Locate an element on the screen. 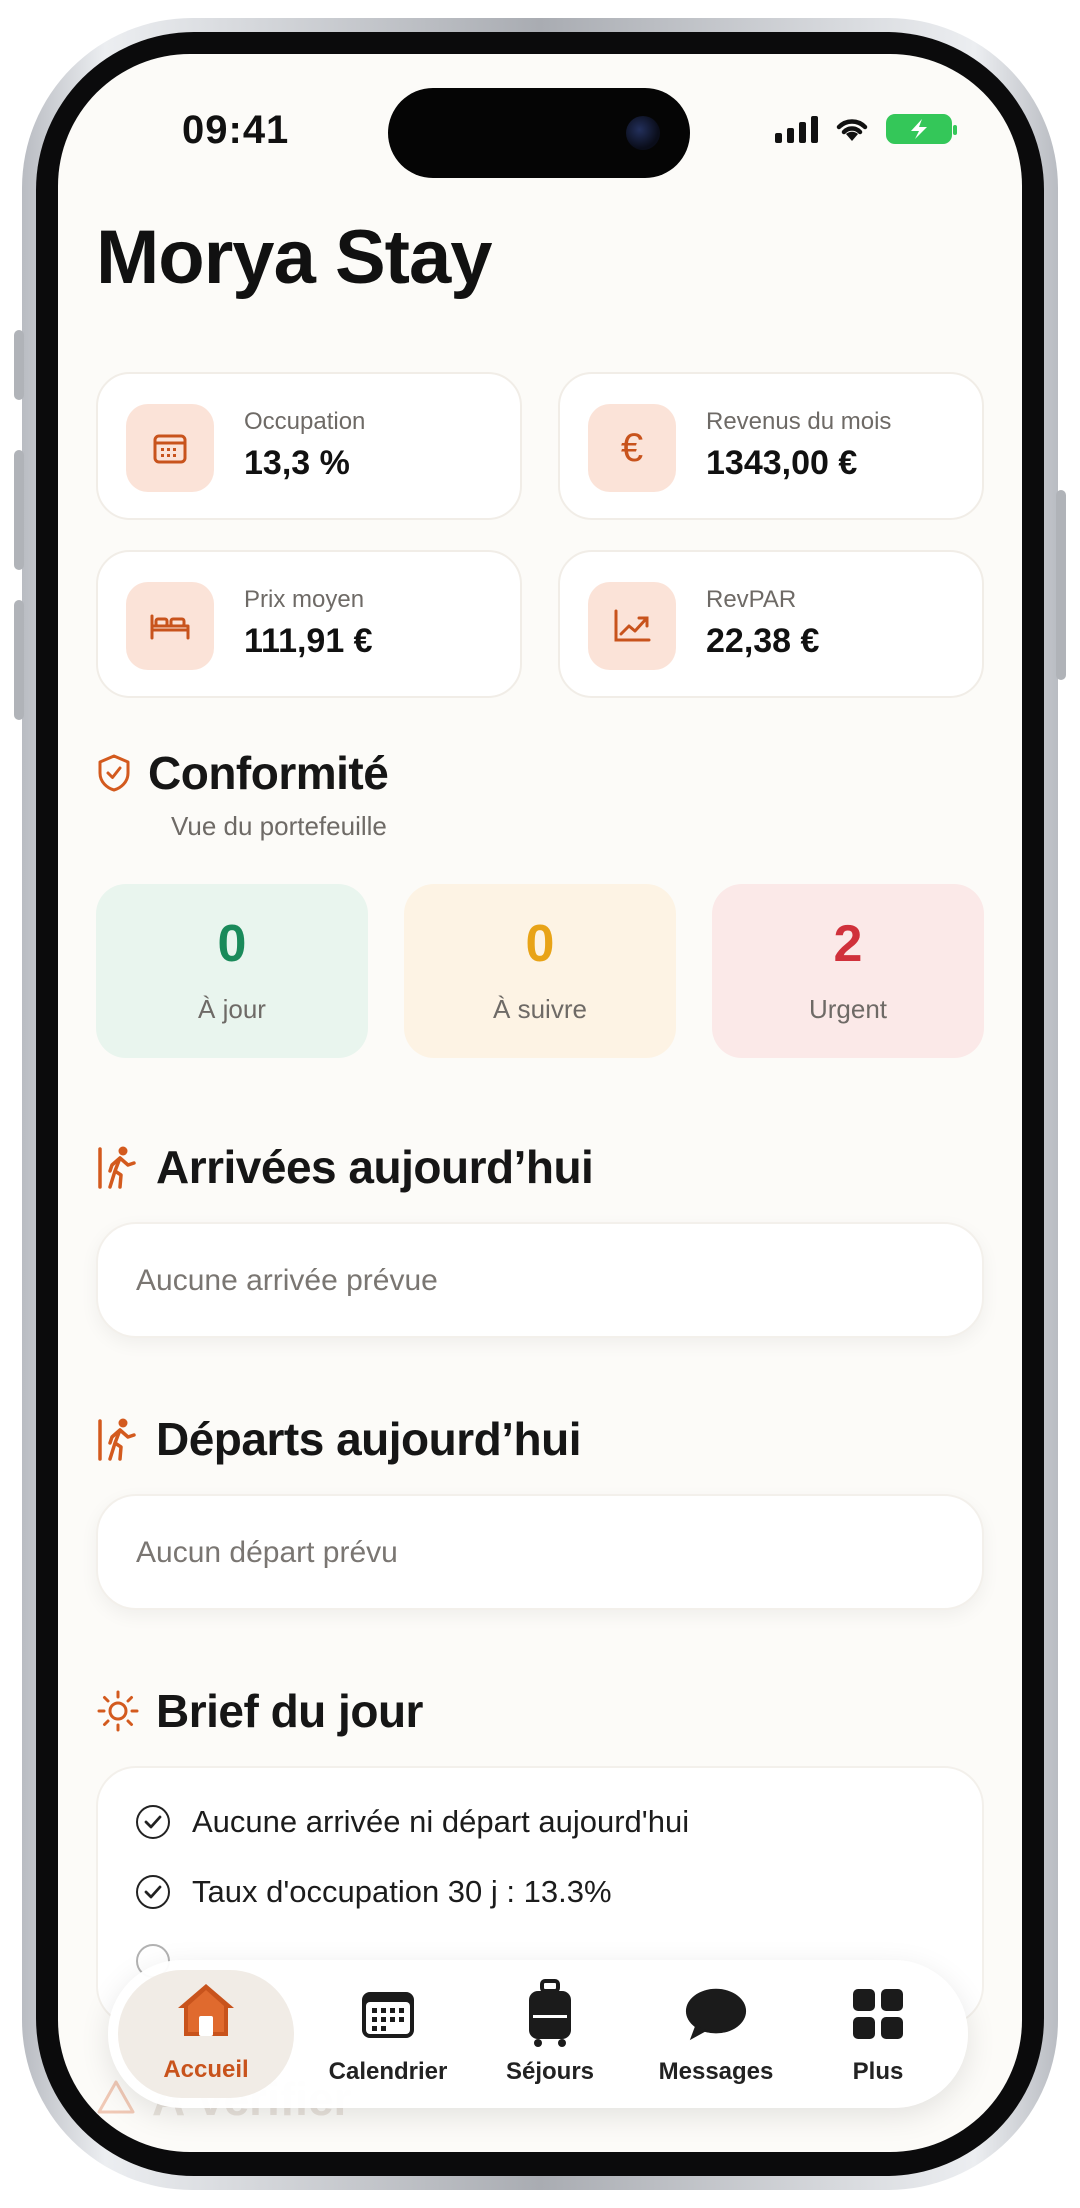  kpi-card-average-price: Prix moyen 111,91 € is located at coordinates (309, 624).